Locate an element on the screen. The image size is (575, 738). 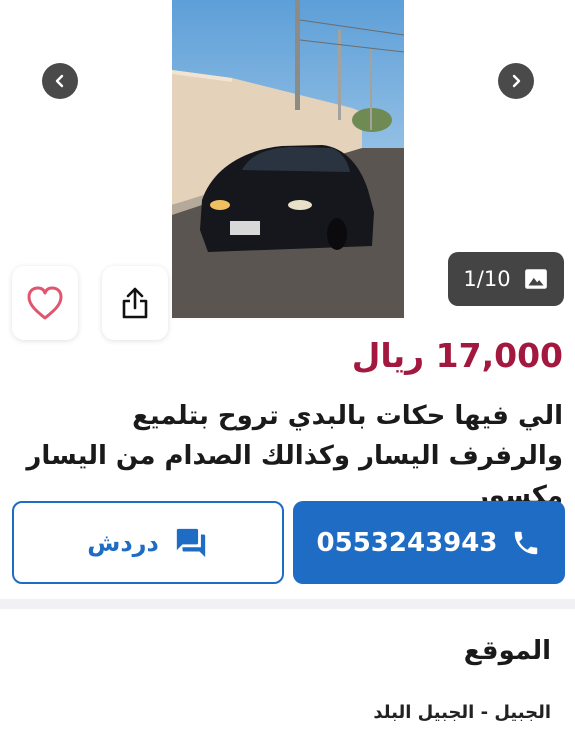
location-heading: الموقع is located at coordinates (507, 651).